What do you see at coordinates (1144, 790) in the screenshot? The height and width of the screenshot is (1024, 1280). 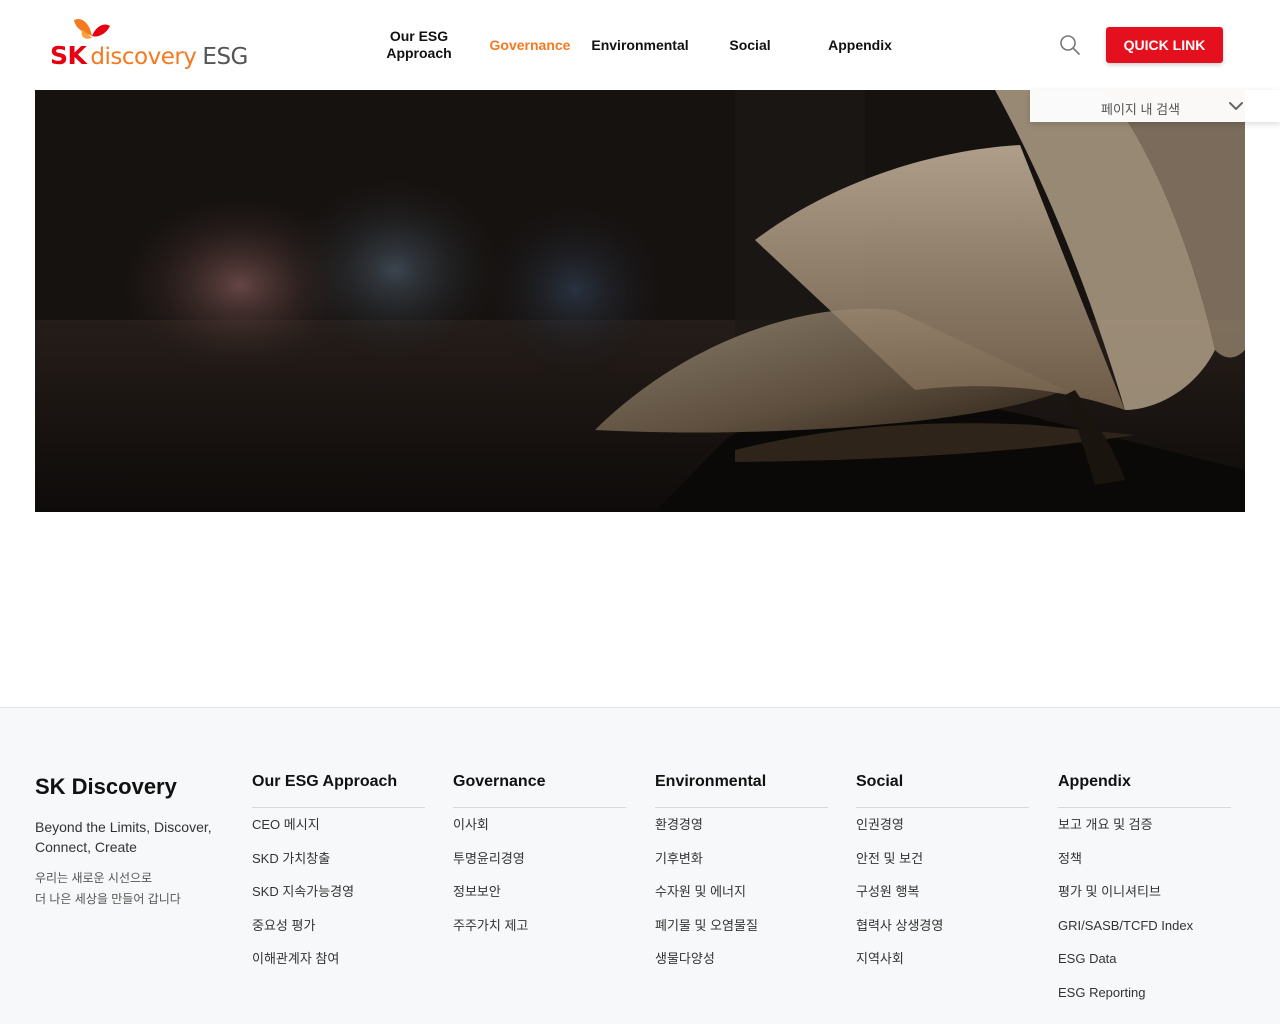 I see `footer-col-title: Appendix` at bounding box center [1144, 790].